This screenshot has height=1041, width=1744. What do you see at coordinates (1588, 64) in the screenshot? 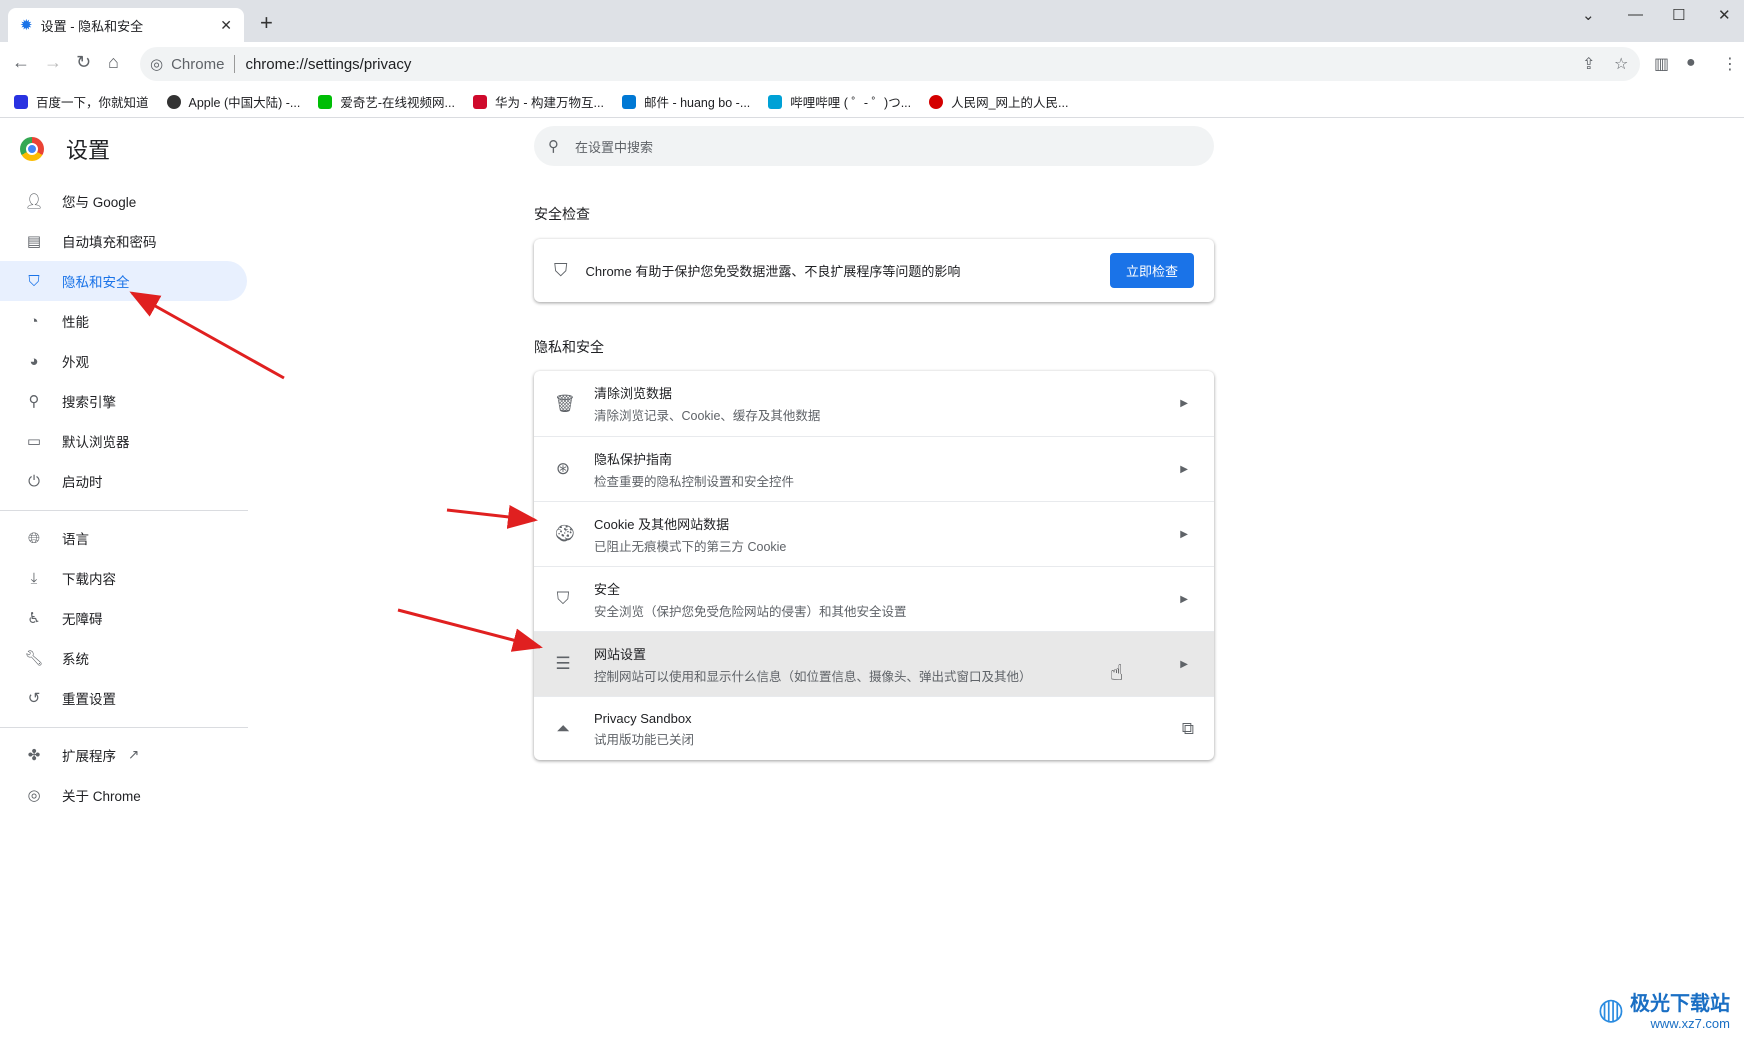
I see `share-icon: ⇪` at bounding box center [1588, 64].